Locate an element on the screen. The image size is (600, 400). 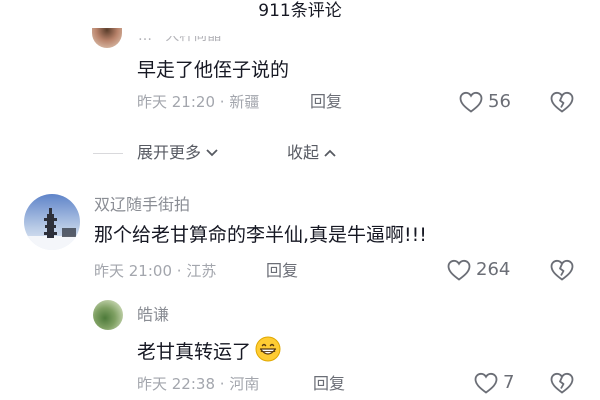
comment-text: 那个给老甘算命的李半仙,真是牛逼啊!!! is located at coordinates (260, 235).